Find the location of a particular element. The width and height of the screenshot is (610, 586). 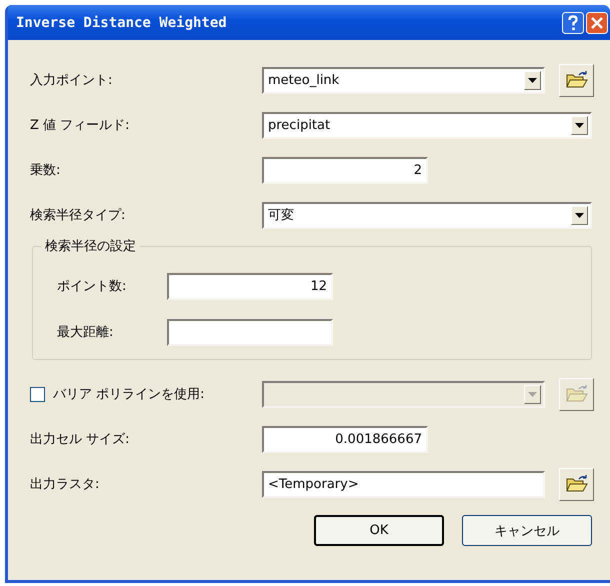

help-icon is located at coordinates (573, 23).